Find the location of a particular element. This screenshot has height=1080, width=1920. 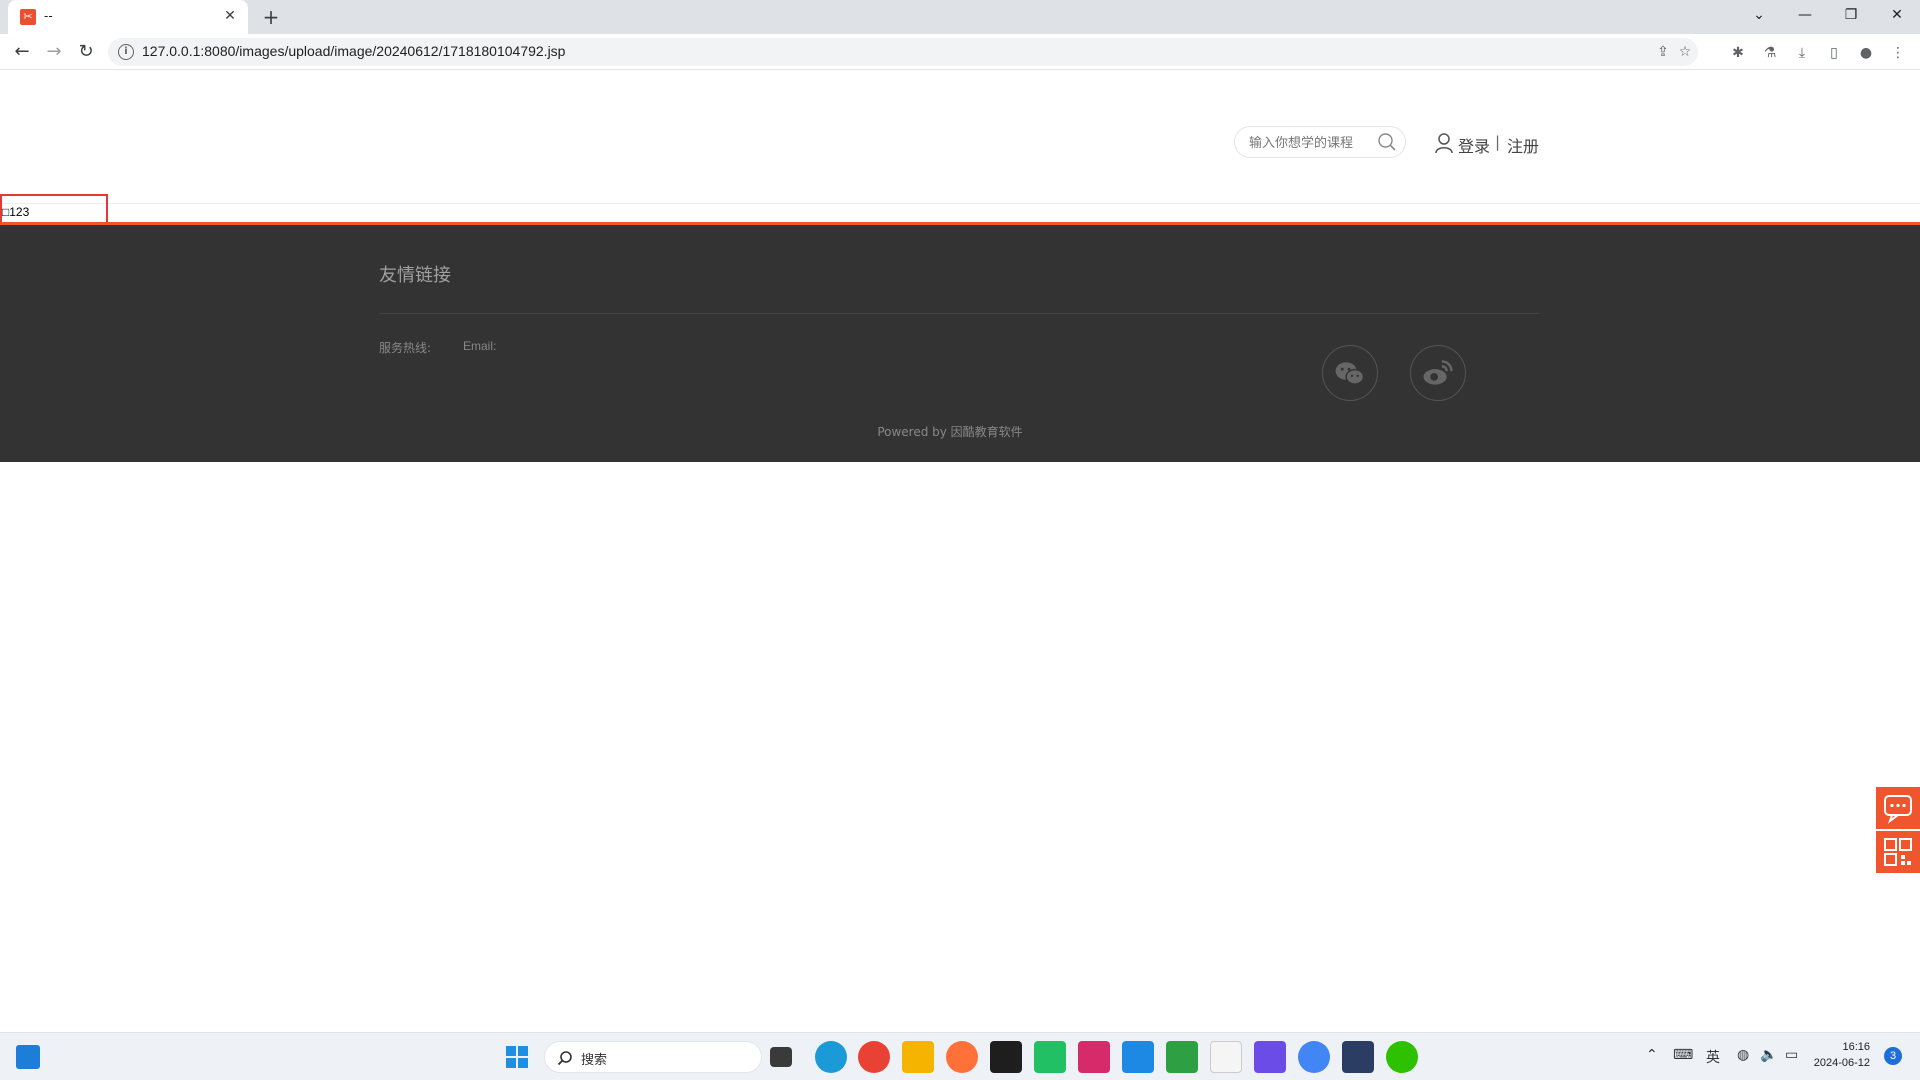

notification-badge: 3 is located at coordinates (1893, 1056).